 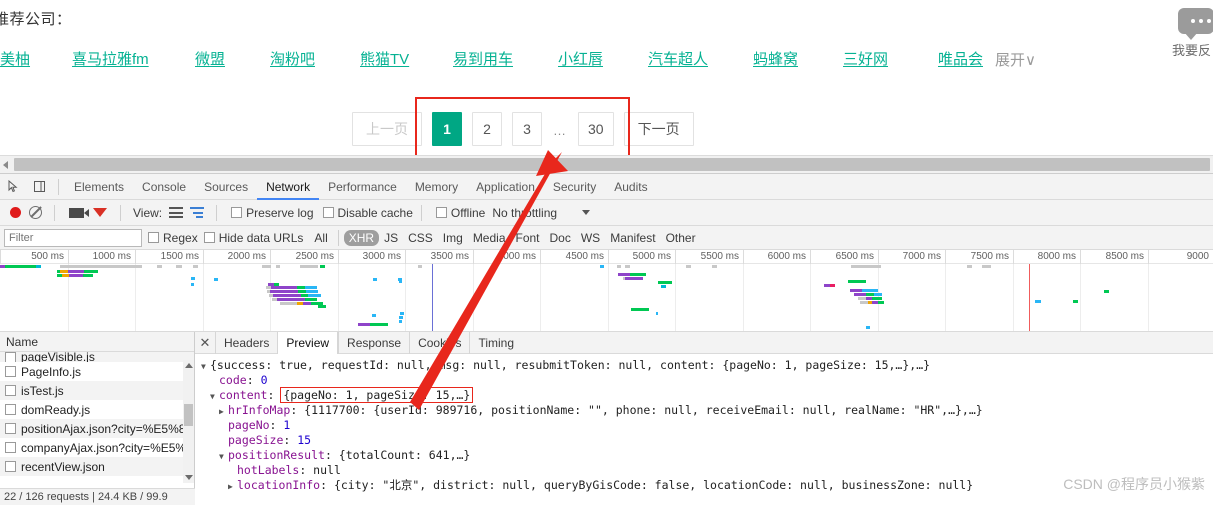 I want to click on list-item: isTest.js, so click(x=97, y=390).